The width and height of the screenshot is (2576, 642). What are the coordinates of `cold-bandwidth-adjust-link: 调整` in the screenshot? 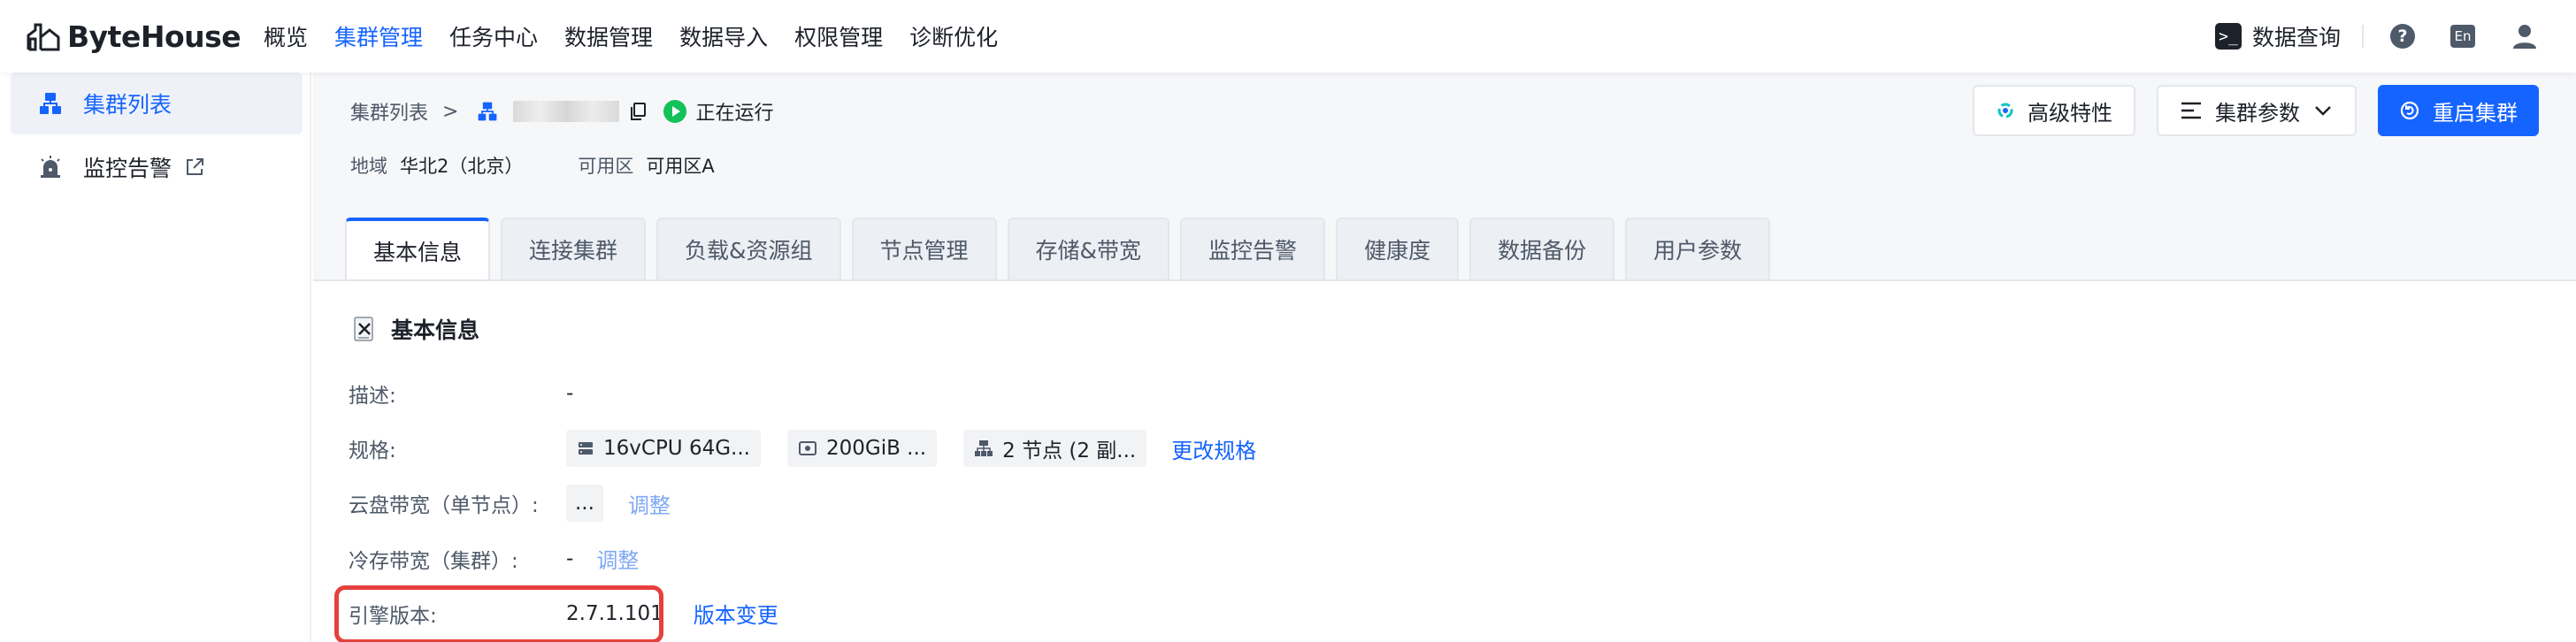 It's located at (617, 559).